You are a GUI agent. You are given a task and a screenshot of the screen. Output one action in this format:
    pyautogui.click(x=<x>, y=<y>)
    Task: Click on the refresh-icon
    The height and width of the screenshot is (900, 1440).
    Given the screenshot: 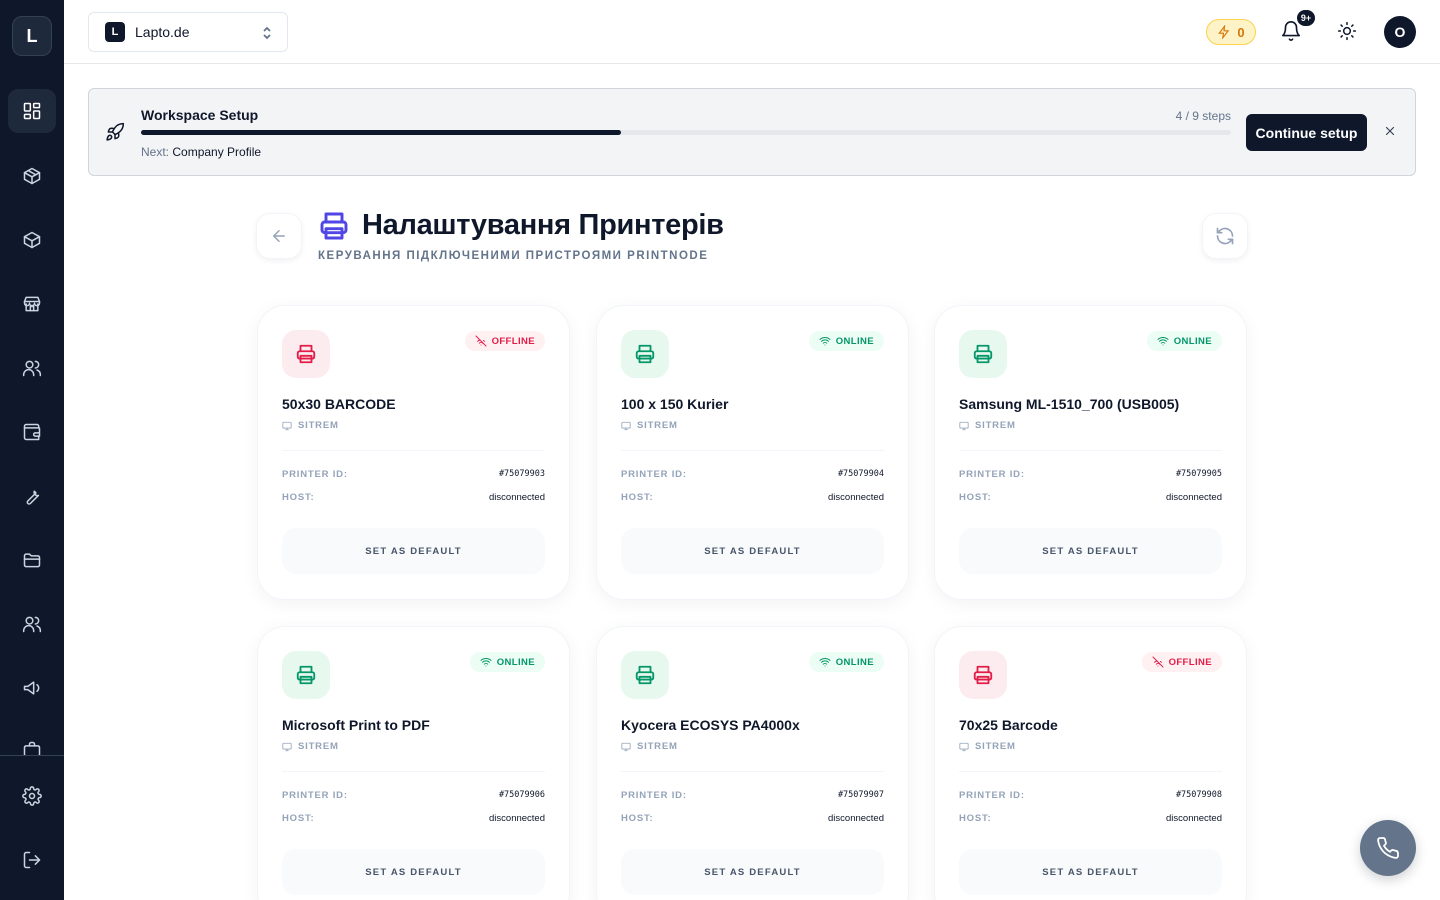 What is the action you would take?
    pyautogui.click(x=1225, y=236)
    